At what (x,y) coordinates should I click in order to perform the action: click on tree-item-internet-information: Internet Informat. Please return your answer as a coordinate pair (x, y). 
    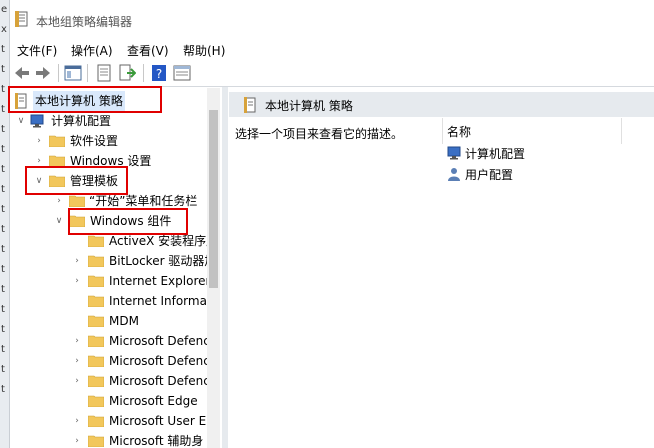
    Looking at the image, I should click on (109, 301).